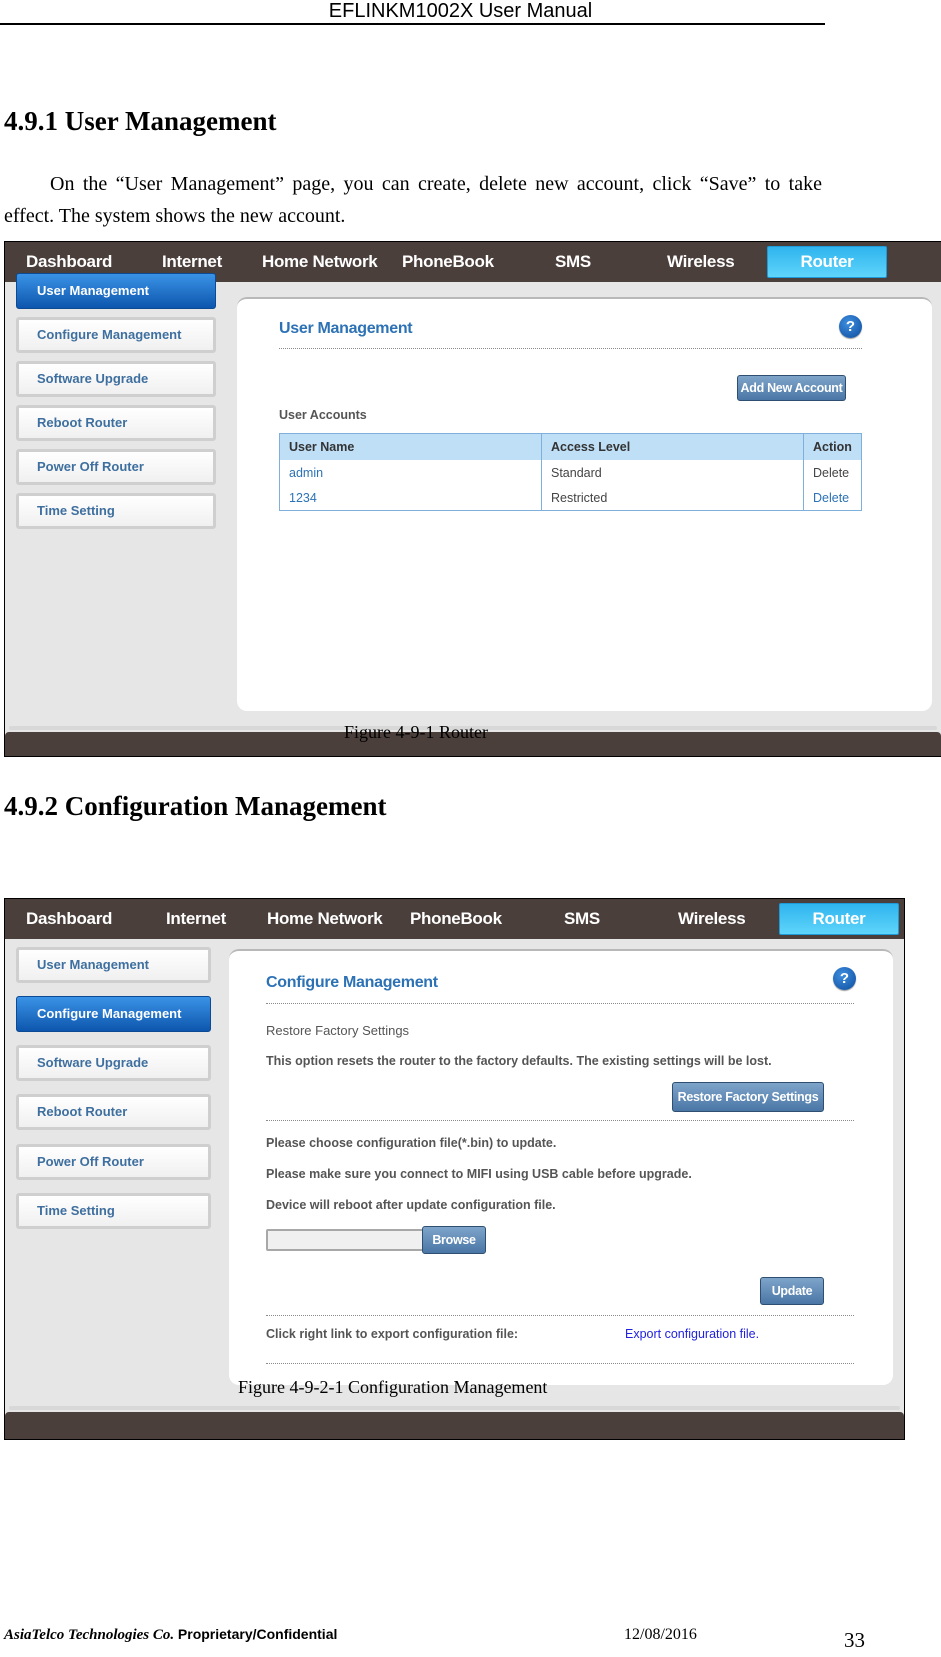 This screenshot has height=1657, width=941. What do you see at coordinates (672, 472) in the screenshot?
I see `access-level-cell: Standard` at bounding box center [672, 472].